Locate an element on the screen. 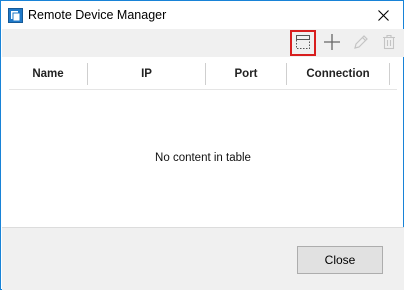  pencil-icon is located at coordinates (361, 43).